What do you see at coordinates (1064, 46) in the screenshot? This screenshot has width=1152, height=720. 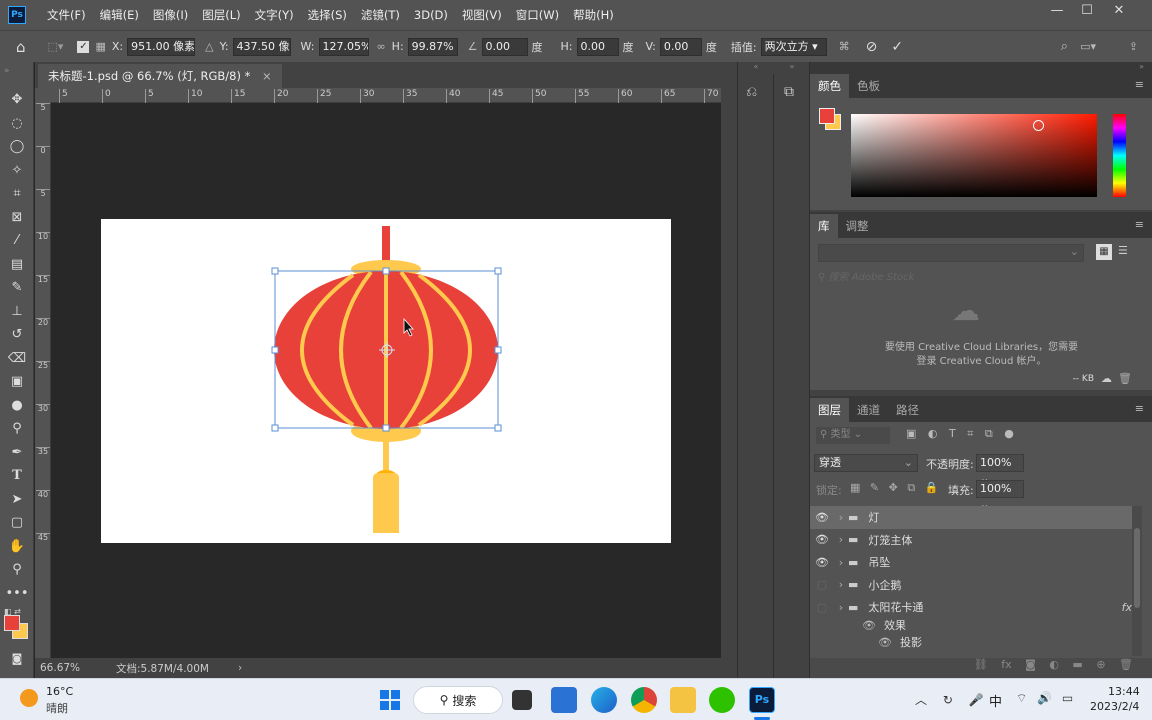 I see `search-icon: ⌕` at bounding box center [1064, 46].